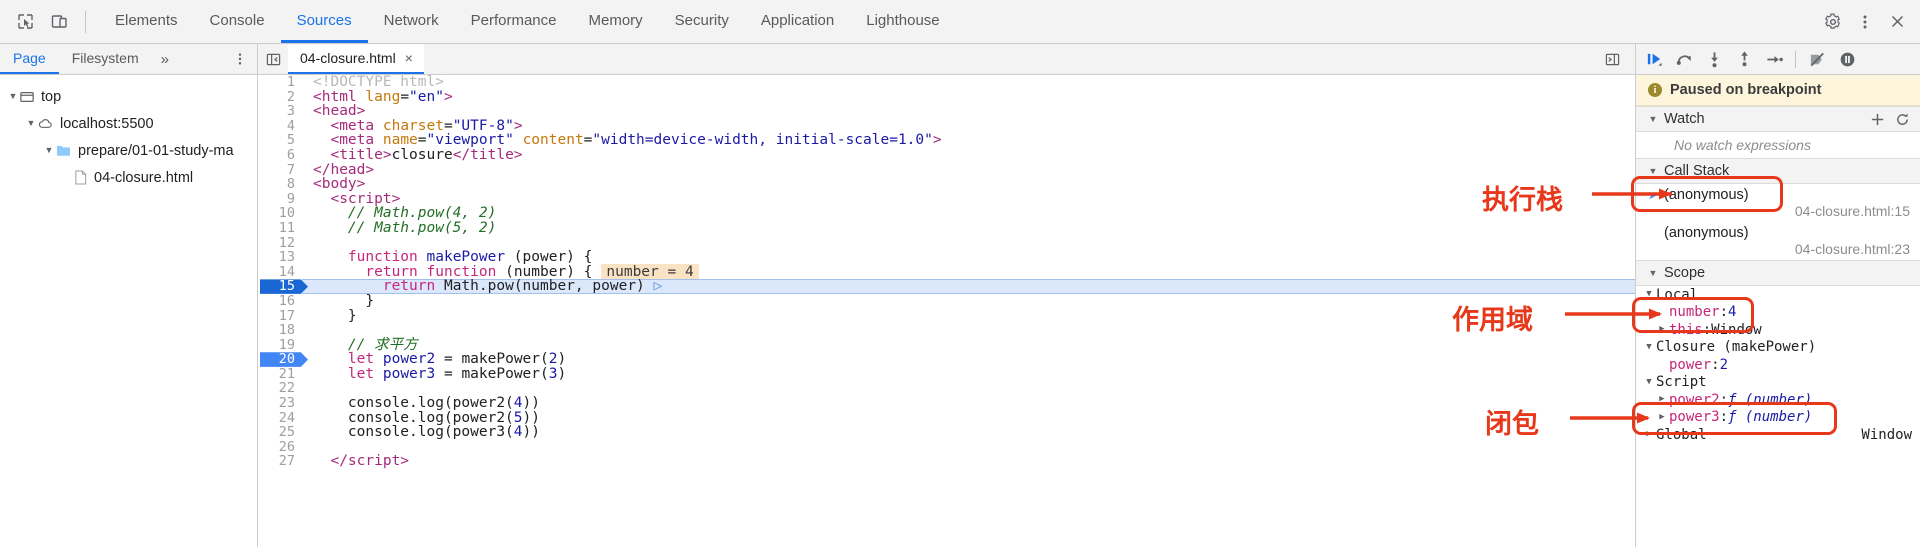 The width and height of the screenshot is (1920, 547). Describe the element at coordinates (457, 359) in the screenshot. I see `code-line-content: let power2 = makePower(2)` at that location.